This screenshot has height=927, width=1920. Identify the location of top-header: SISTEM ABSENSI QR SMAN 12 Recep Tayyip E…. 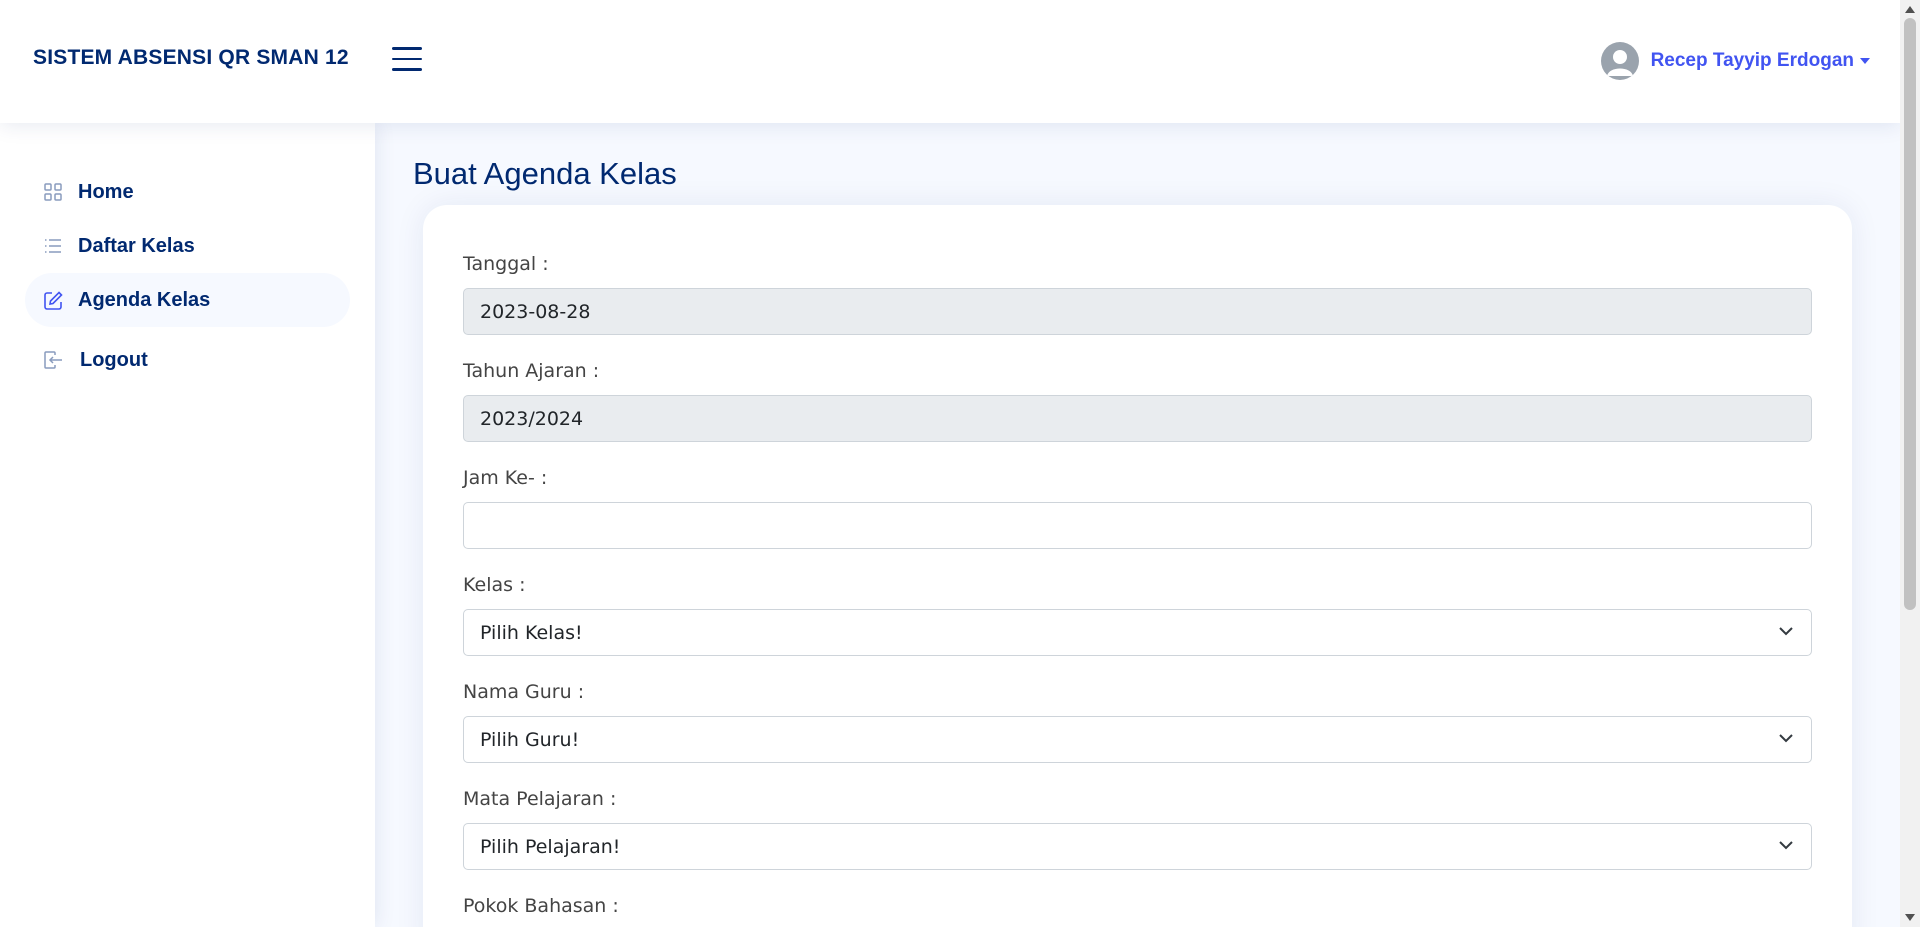
(950, 61).